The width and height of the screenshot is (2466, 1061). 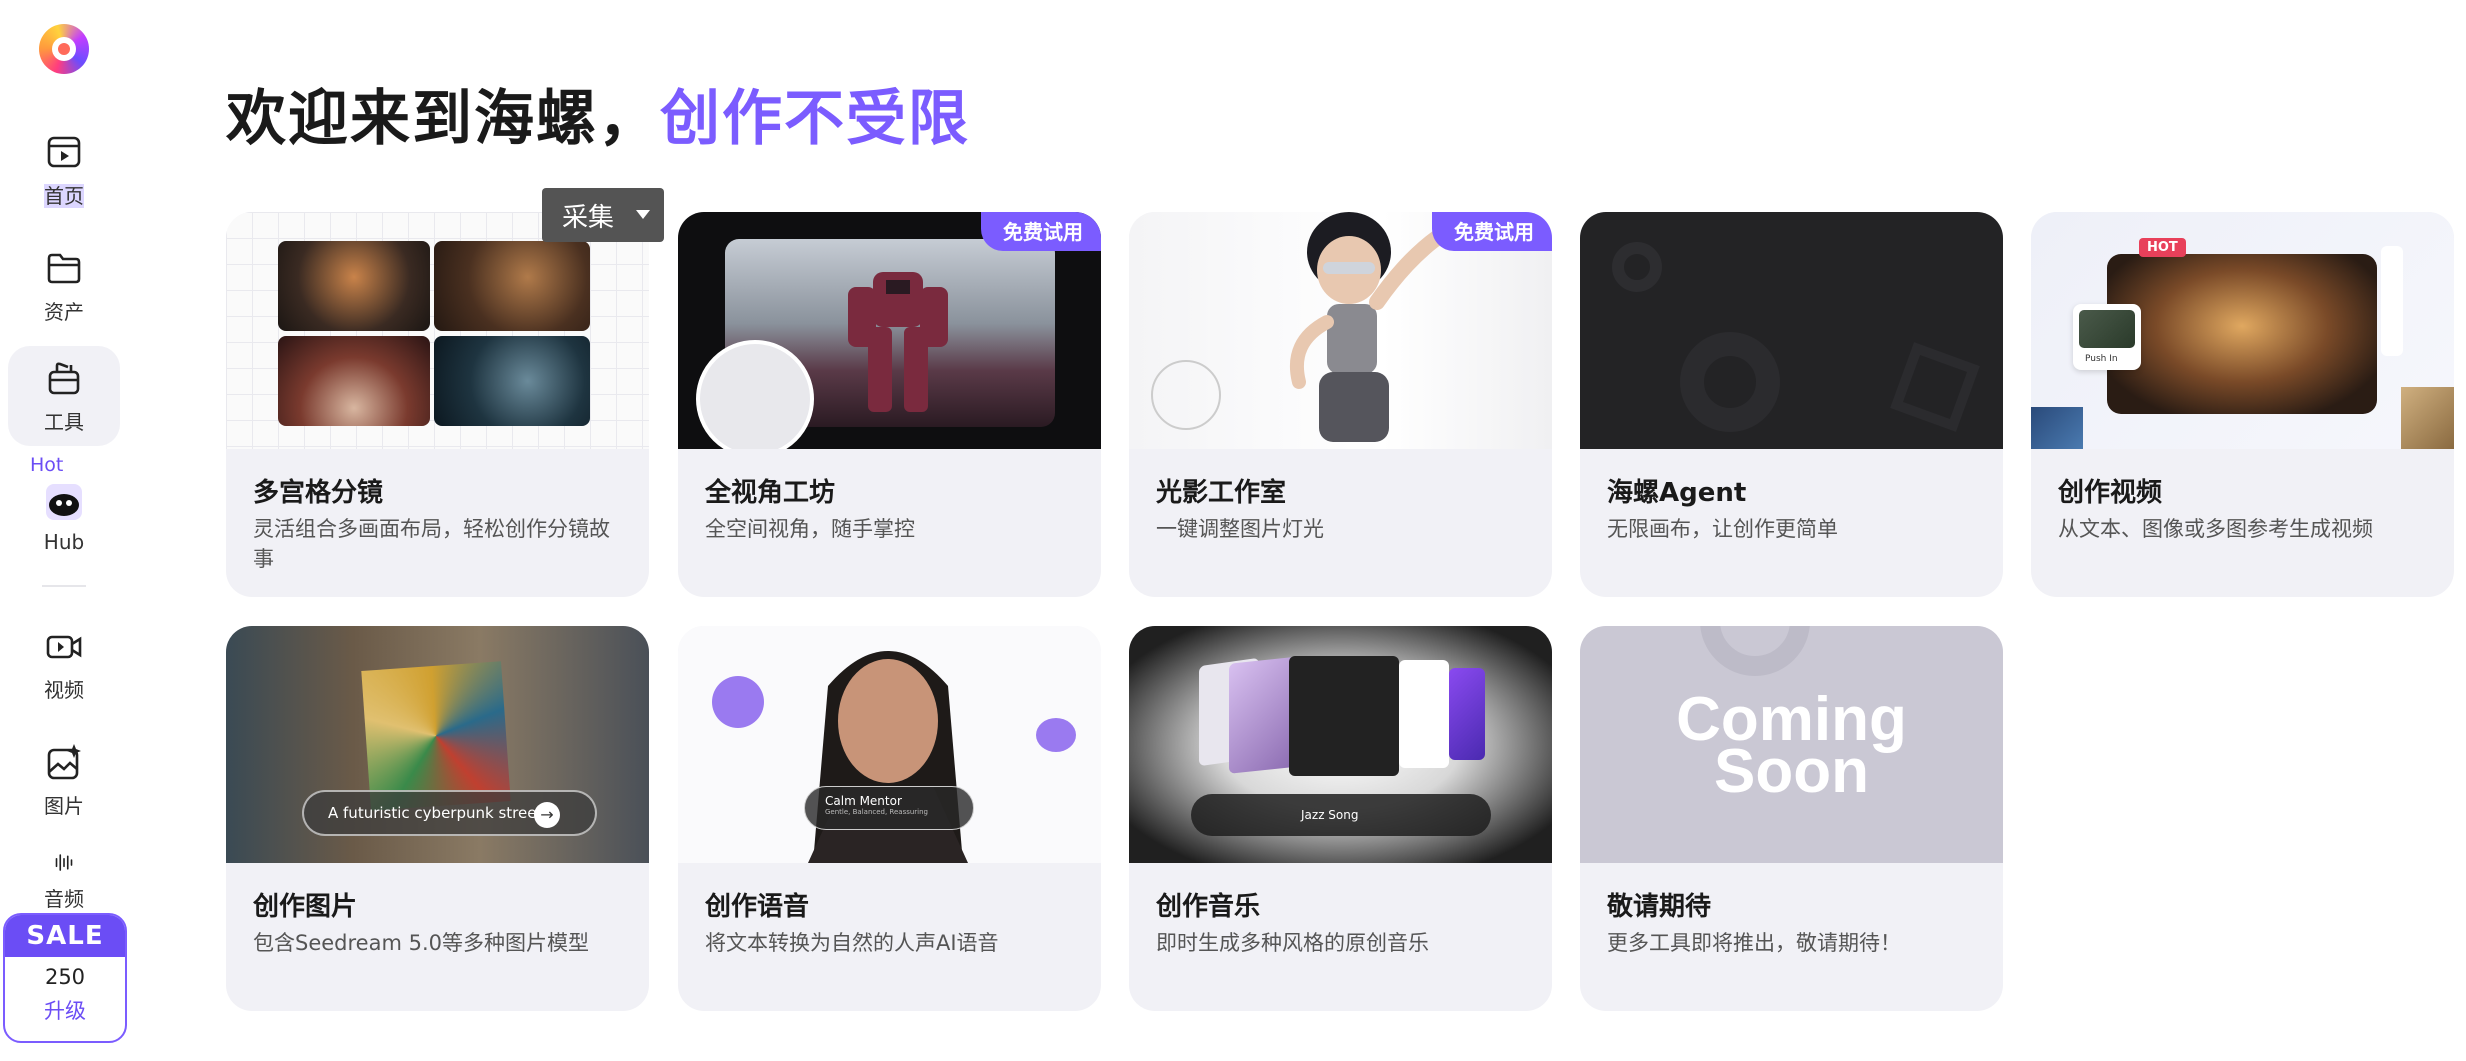 What do you see at coordinates (1341, 815) in the screenshot?
I see `music-player-bar: Jazz Song` at bounding box center [1341, 815].